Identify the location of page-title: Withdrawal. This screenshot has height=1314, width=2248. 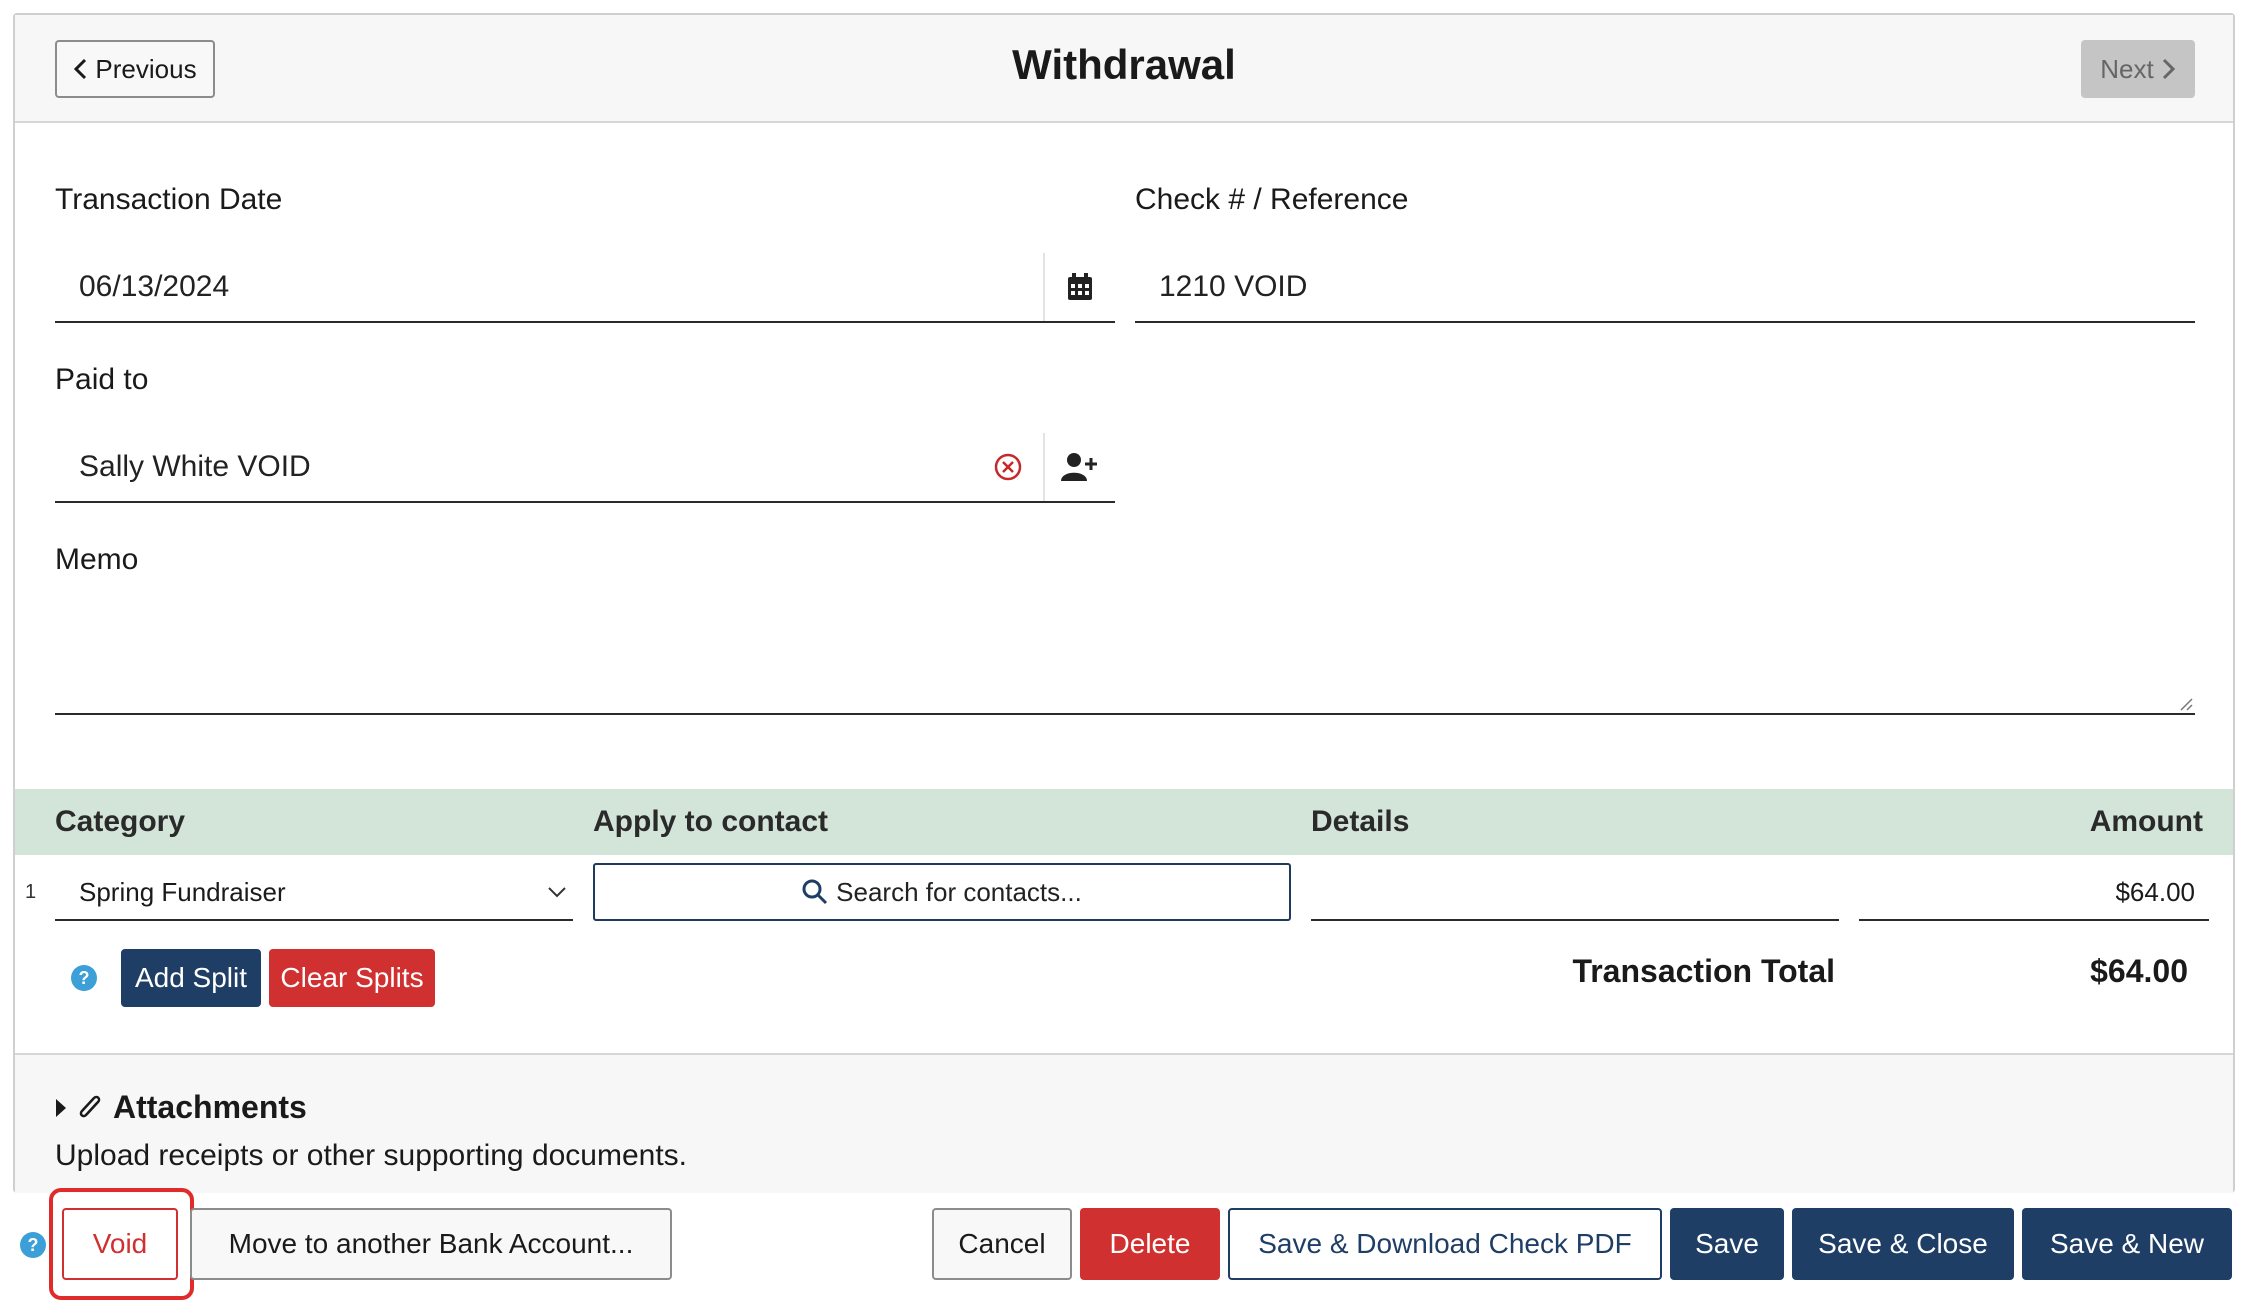
(1124, 64).